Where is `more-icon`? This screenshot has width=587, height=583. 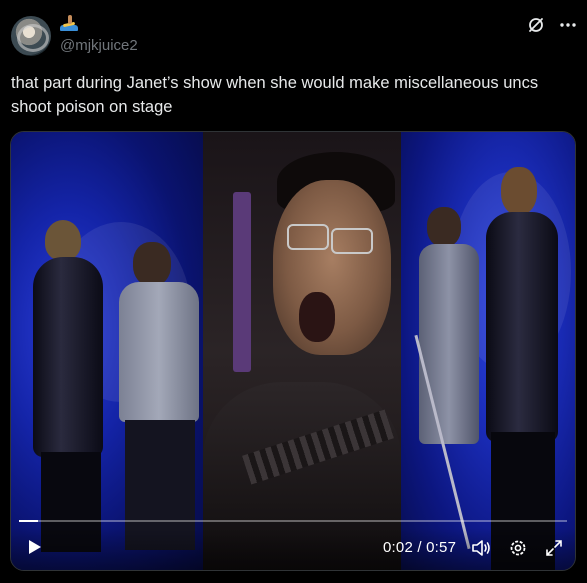 more-icon is located at coordinates (568, 25).